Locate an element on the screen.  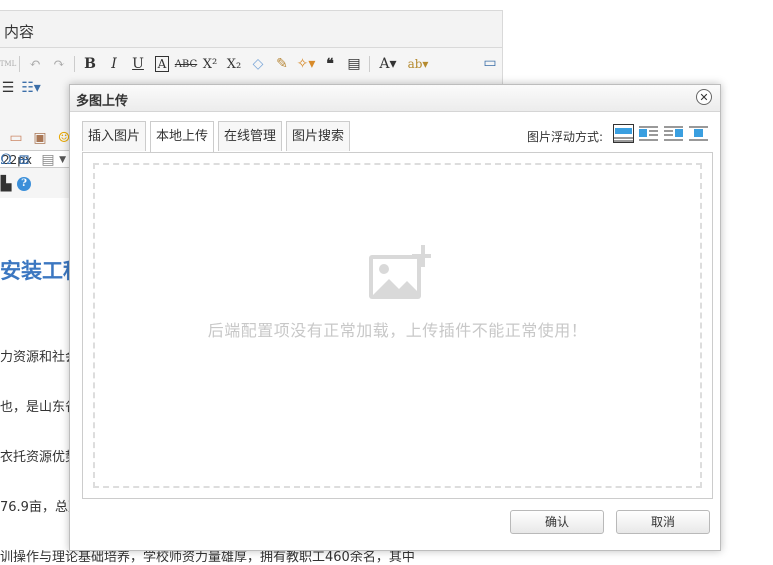
float-left-icon is located at coordinates (648, 133).